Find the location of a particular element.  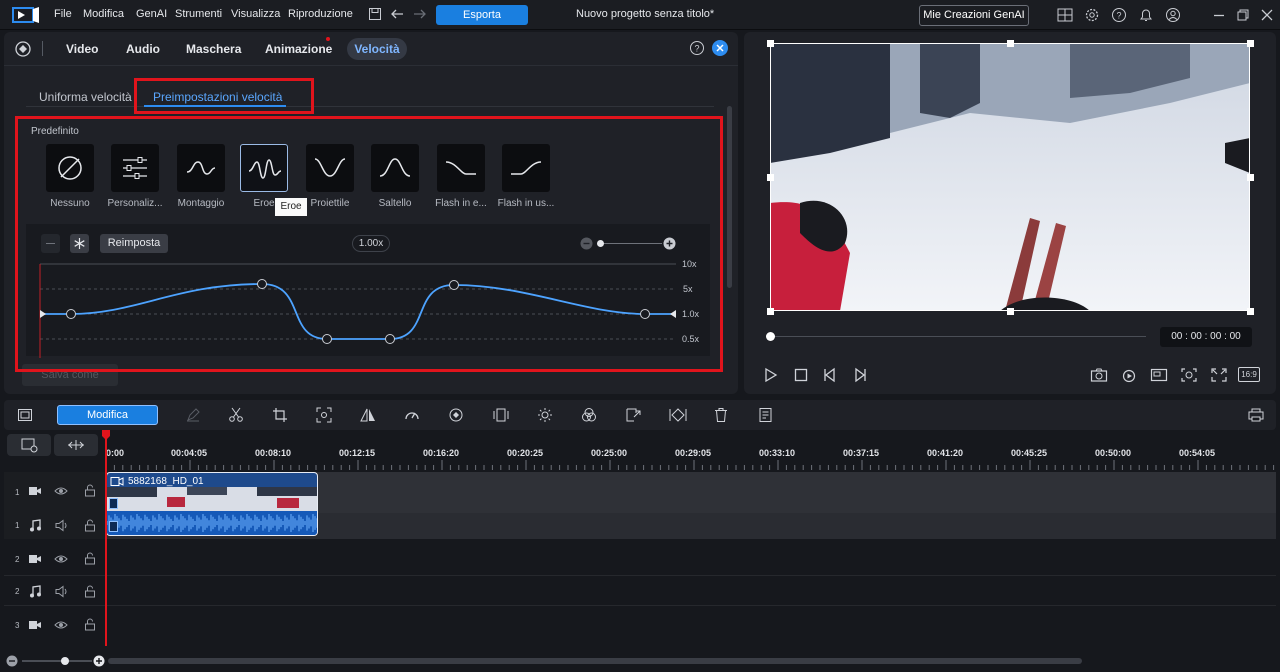

redo-icon is located at coordinates (419, 14).